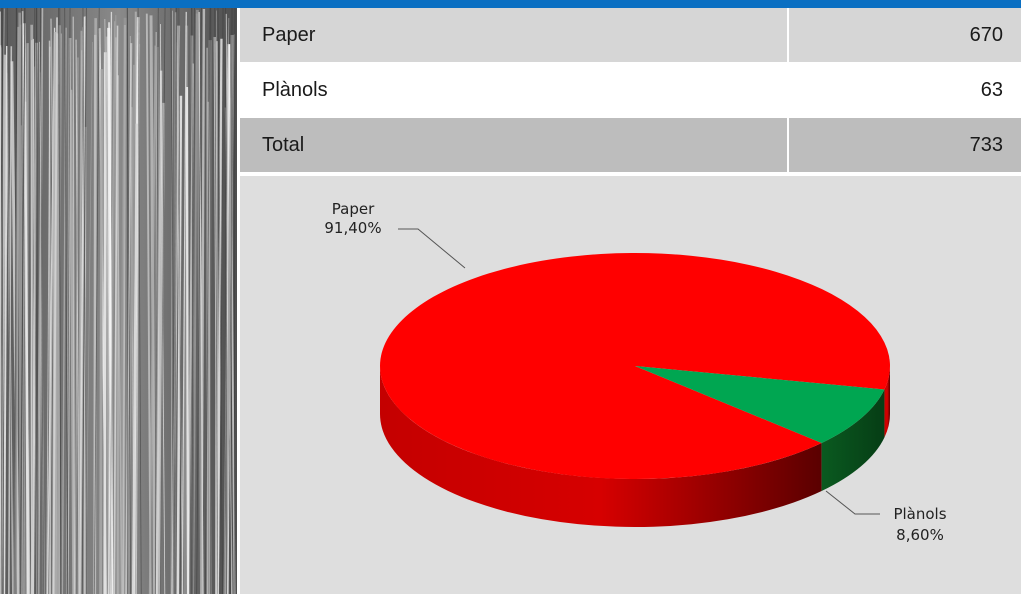 The width and height of the screenshot is (1021, 594). I want to click on pie-leader-planols, so click(852, 502).